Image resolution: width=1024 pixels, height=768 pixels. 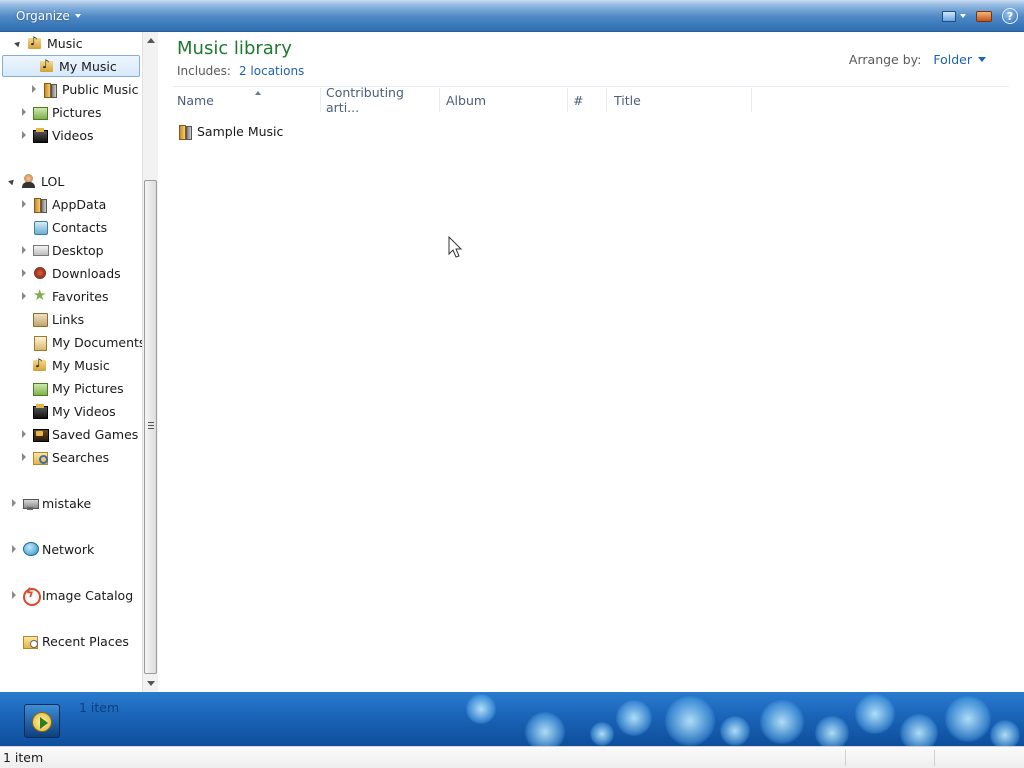 I want to click on nav-item-appdata: AppData, so click(x=63, y=204).